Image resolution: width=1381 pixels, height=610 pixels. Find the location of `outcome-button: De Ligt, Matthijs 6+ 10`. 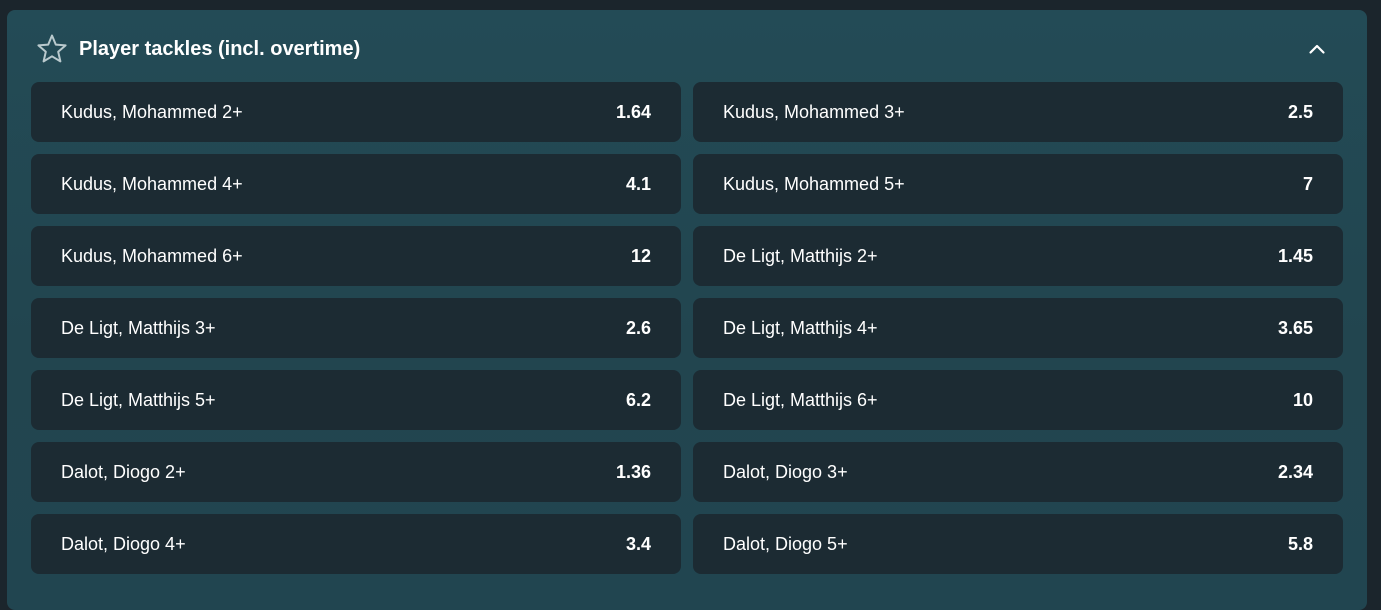

outcome-button: De Ligt, Matthijs 6+ 10 is located at coordinates (1018, 400).